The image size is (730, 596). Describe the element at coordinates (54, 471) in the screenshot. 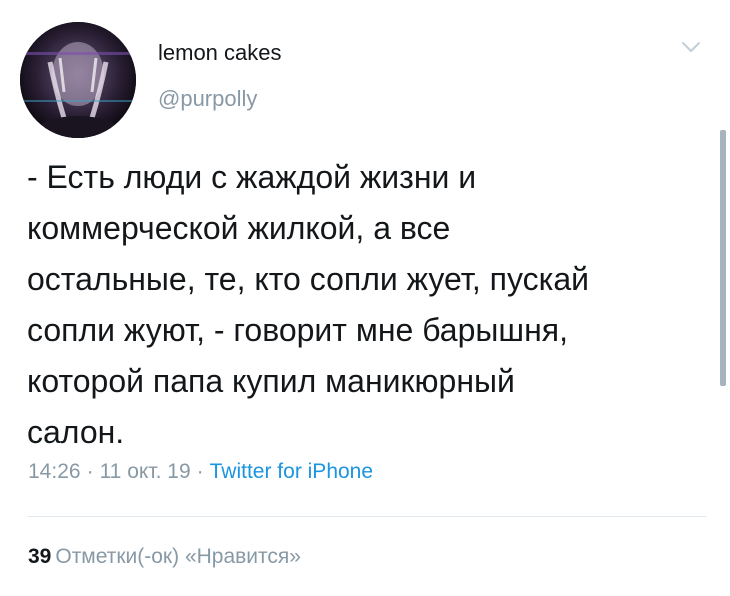

I see `tweet-time: 14:26` at that location.